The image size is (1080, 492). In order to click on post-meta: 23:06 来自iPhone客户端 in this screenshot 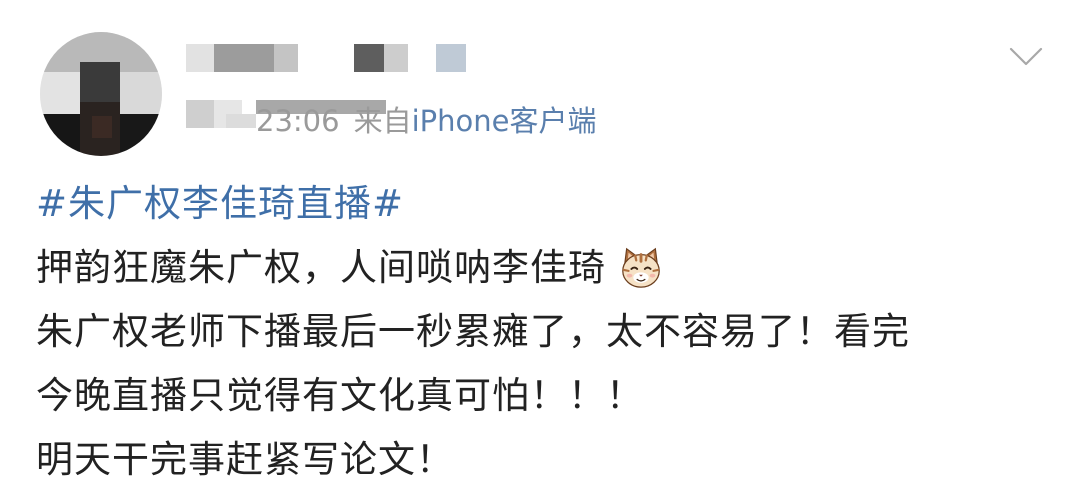, I will do `click(416, 120)`.